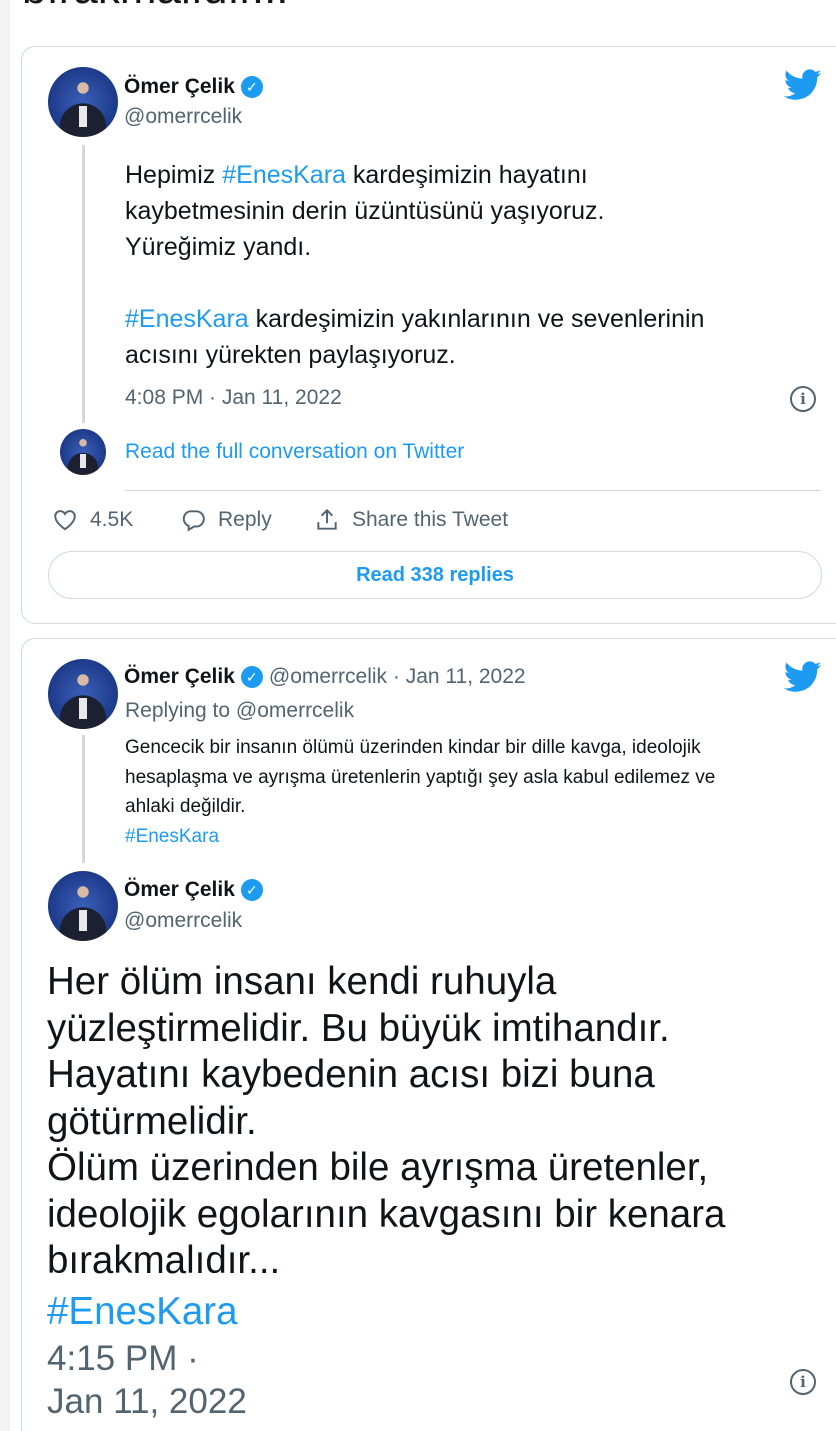 The height and width of the screenshot is (1431, 836). What do you see at coordinates (295, 710) in the screenshot?
I see `replying-handle: @omerrcelik` at bounding box center [295, 710].